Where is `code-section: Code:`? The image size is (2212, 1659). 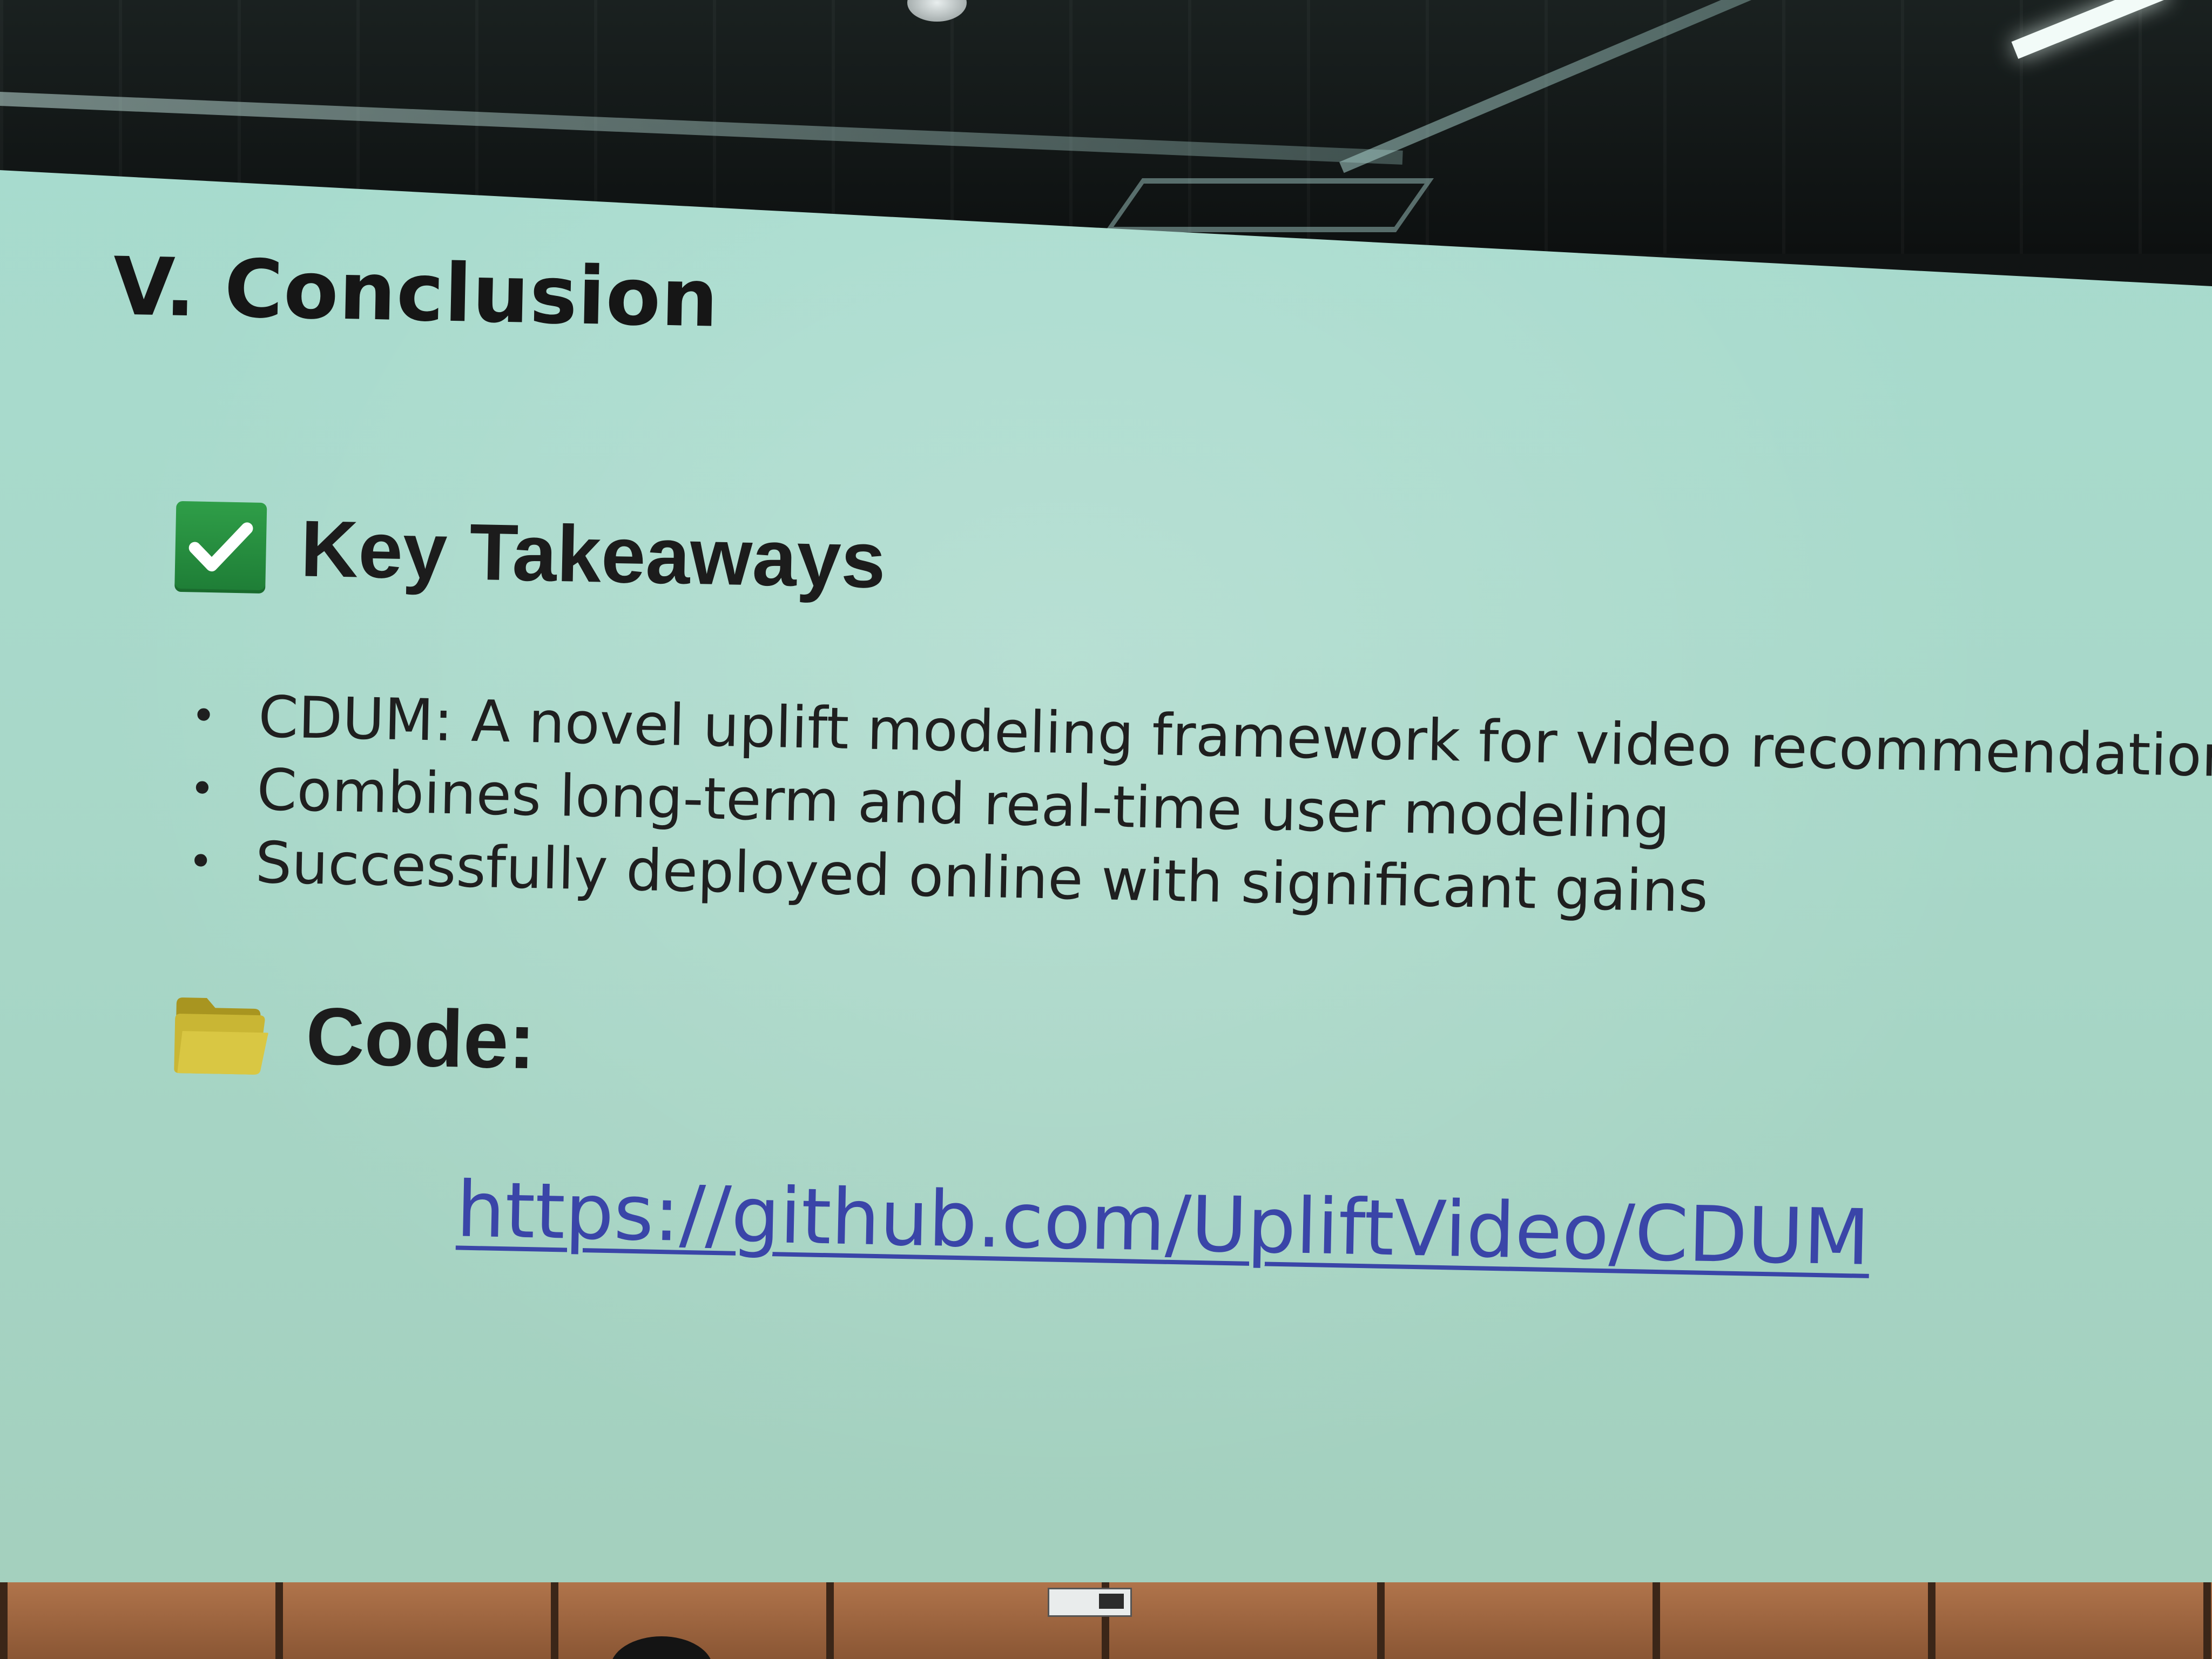 code-section: Code: is located at coordinates (354, 1037).